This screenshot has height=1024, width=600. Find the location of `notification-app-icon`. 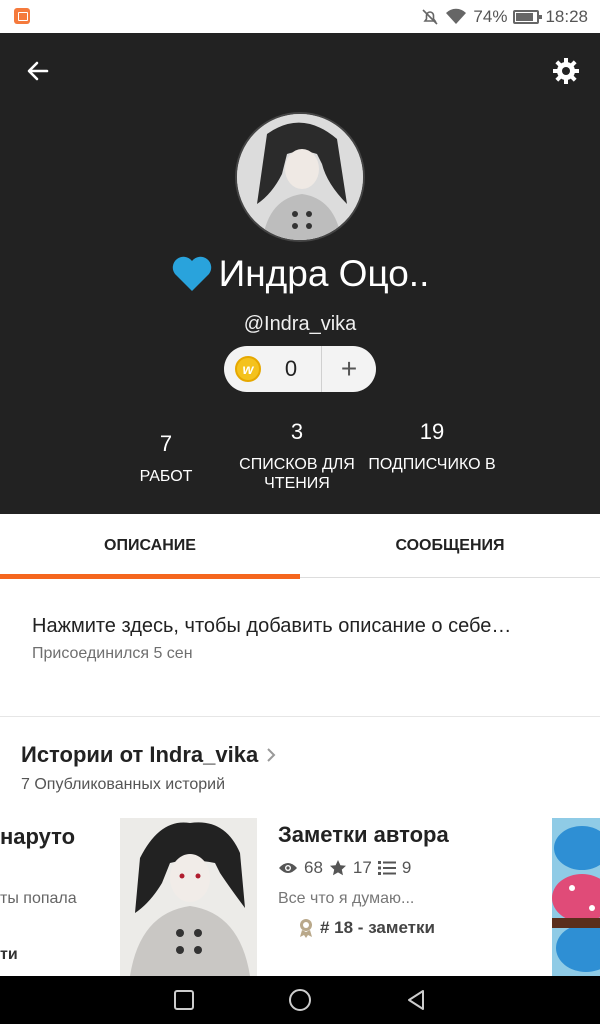

notification-app-icon is located at coordinates (22, 16).